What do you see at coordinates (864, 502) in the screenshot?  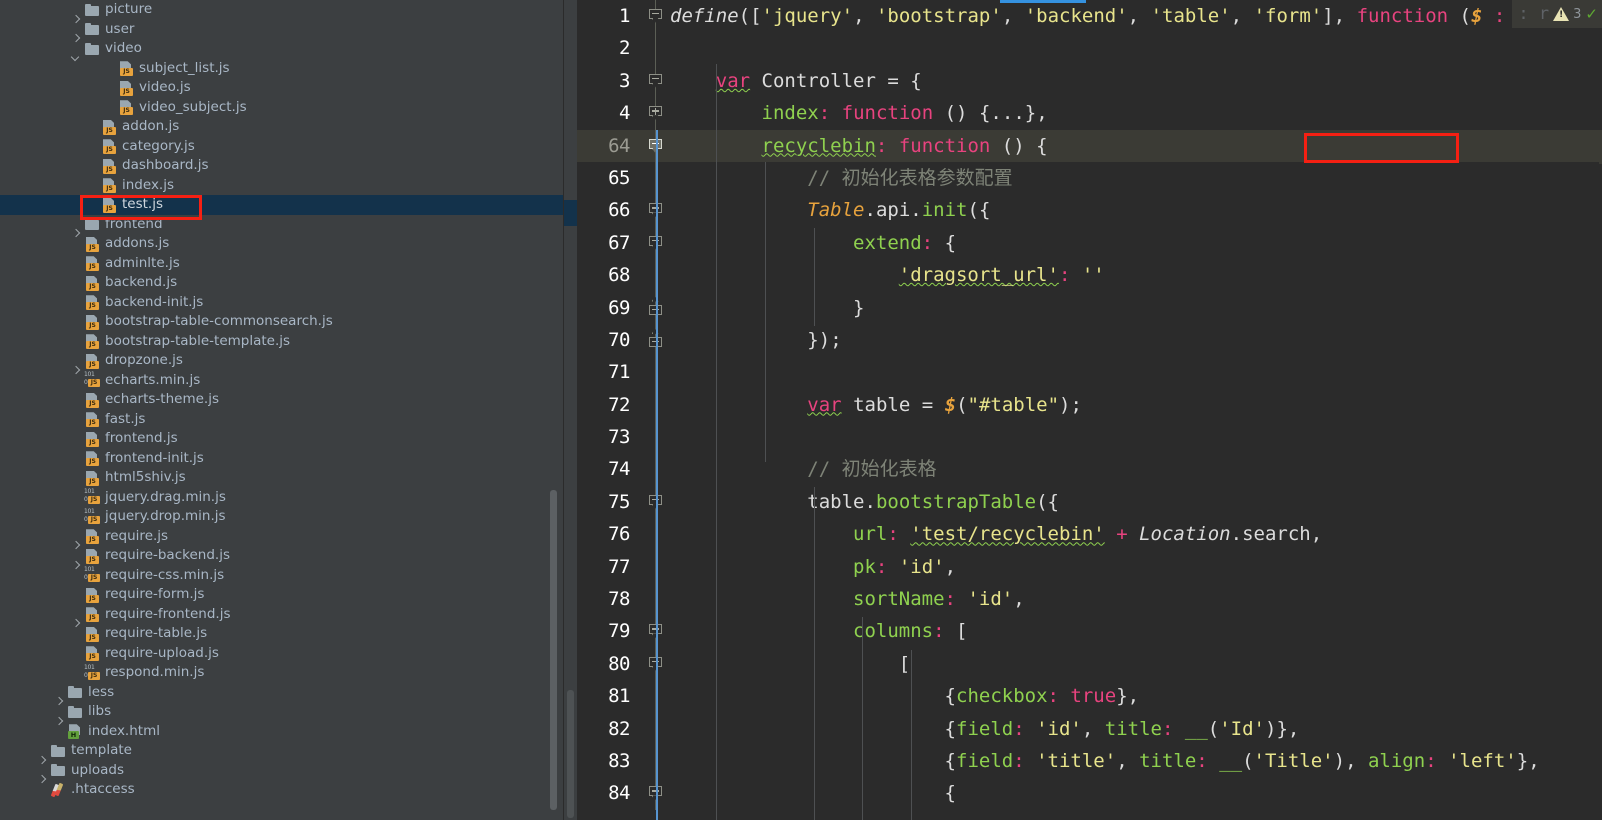 I see `code-text: table.bootstrapTable({` at bounding box center [864, 502].